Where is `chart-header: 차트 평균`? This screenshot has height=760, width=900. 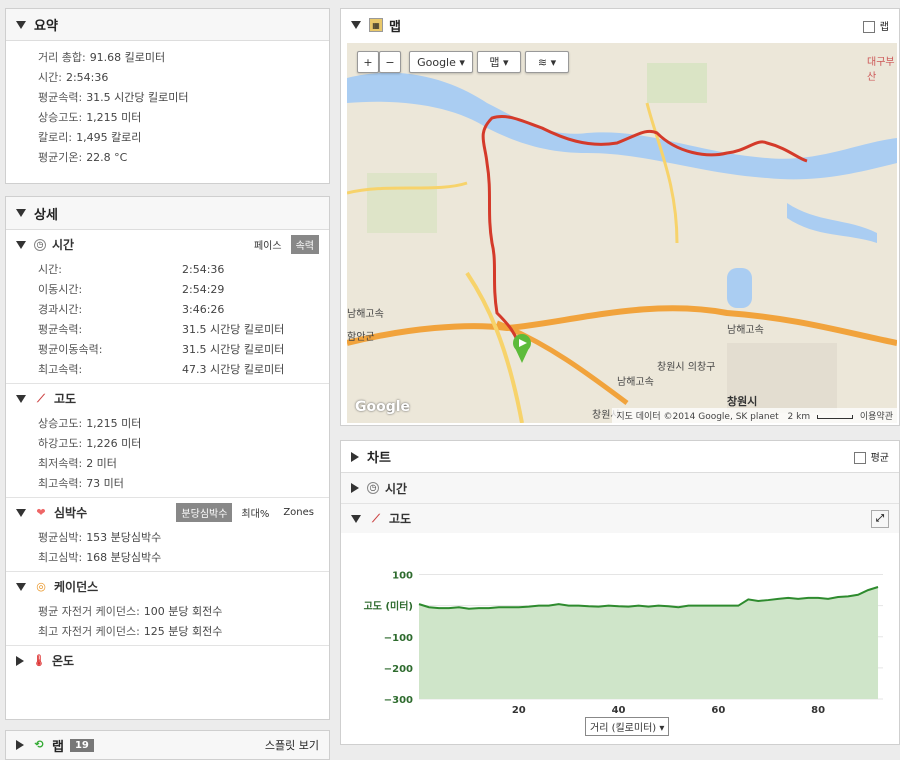
chart-header: 차트 평균 is located at coordinates (620, 457).